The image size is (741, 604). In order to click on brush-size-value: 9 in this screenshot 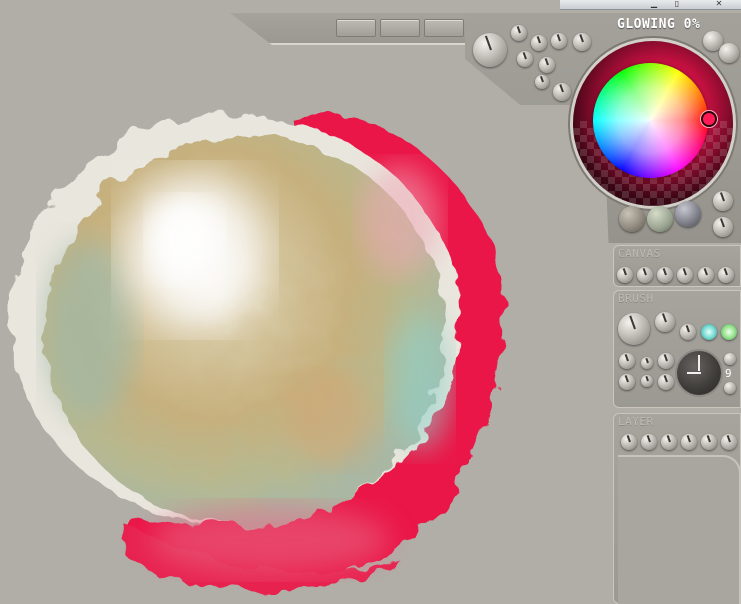, I will do `click(728, 373)`.